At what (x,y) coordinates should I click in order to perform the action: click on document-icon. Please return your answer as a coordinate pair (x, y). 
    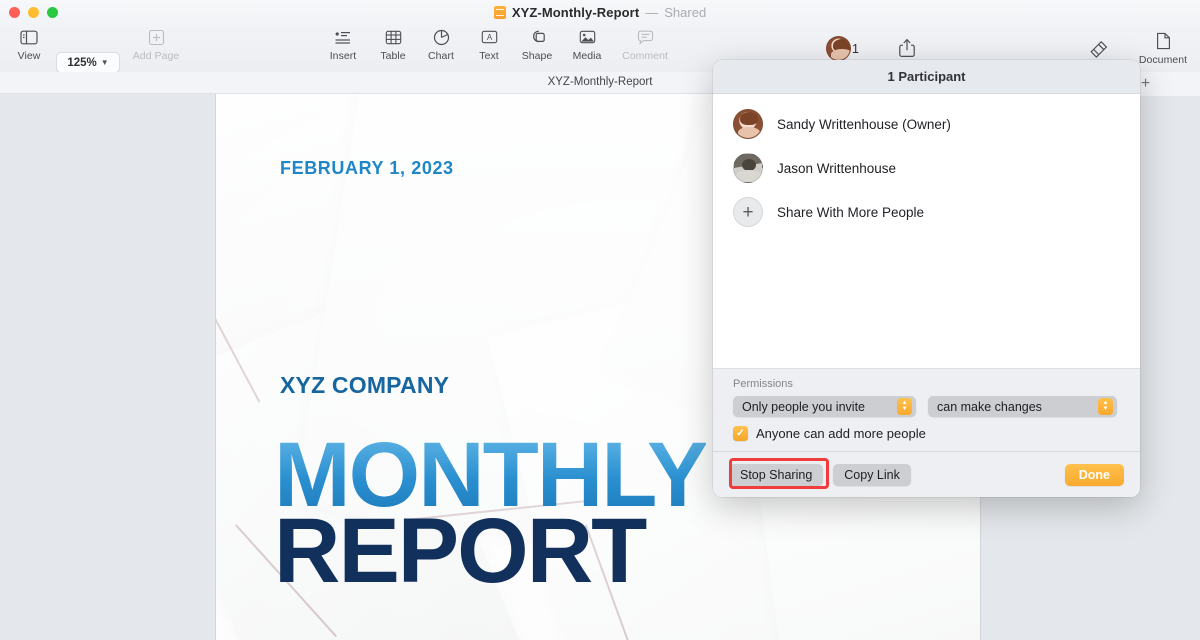
    Looking at the image, I should click on (1163, 41).